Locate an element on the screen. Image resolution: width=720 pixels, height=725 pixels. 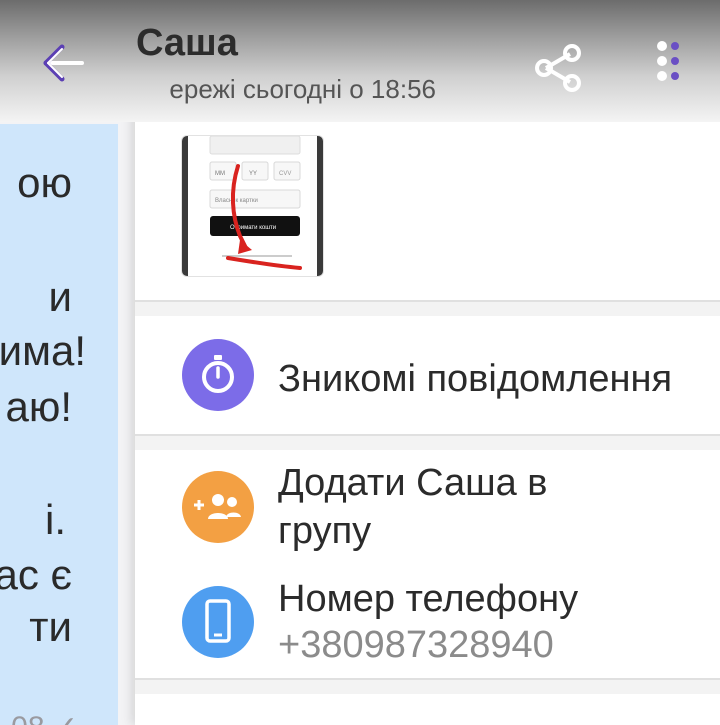
message-fragment: и is located at coordinates (60, 296).